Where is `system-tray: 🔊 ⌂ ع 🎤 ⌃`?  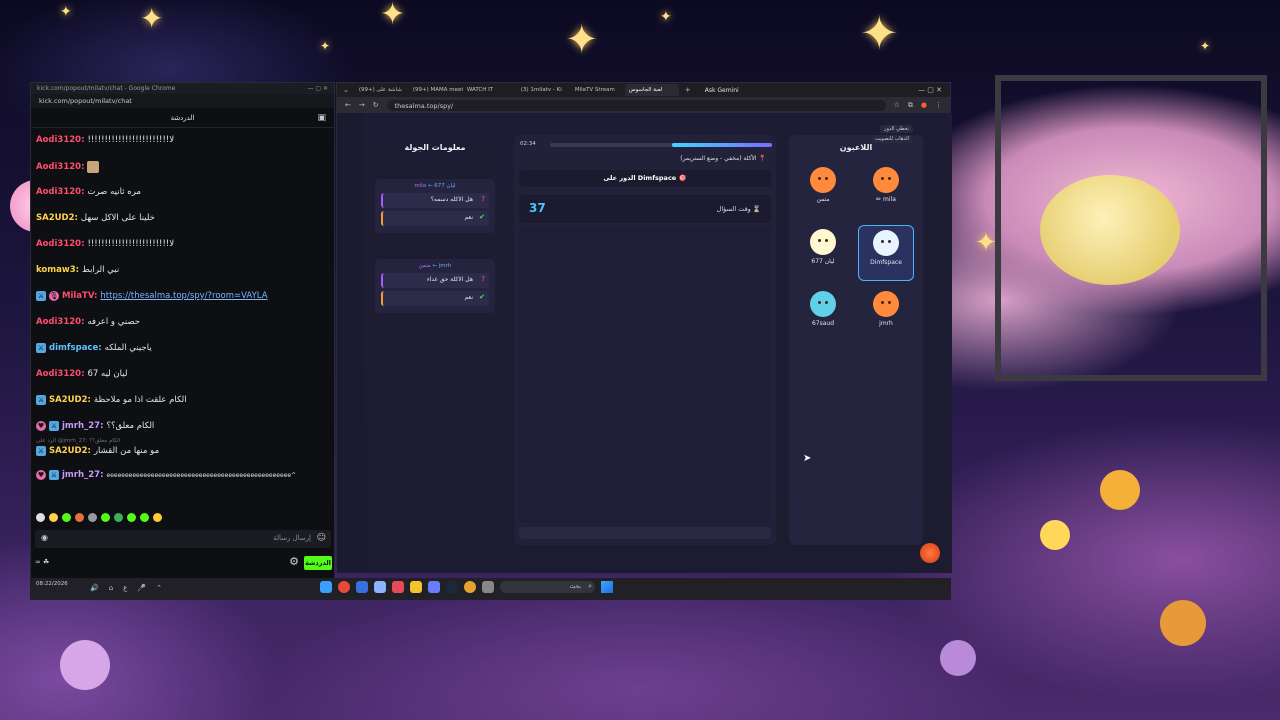 system-tray: 🔊 ⌂ ع 🎤 ⌃ is located at coordinates (126, 588).